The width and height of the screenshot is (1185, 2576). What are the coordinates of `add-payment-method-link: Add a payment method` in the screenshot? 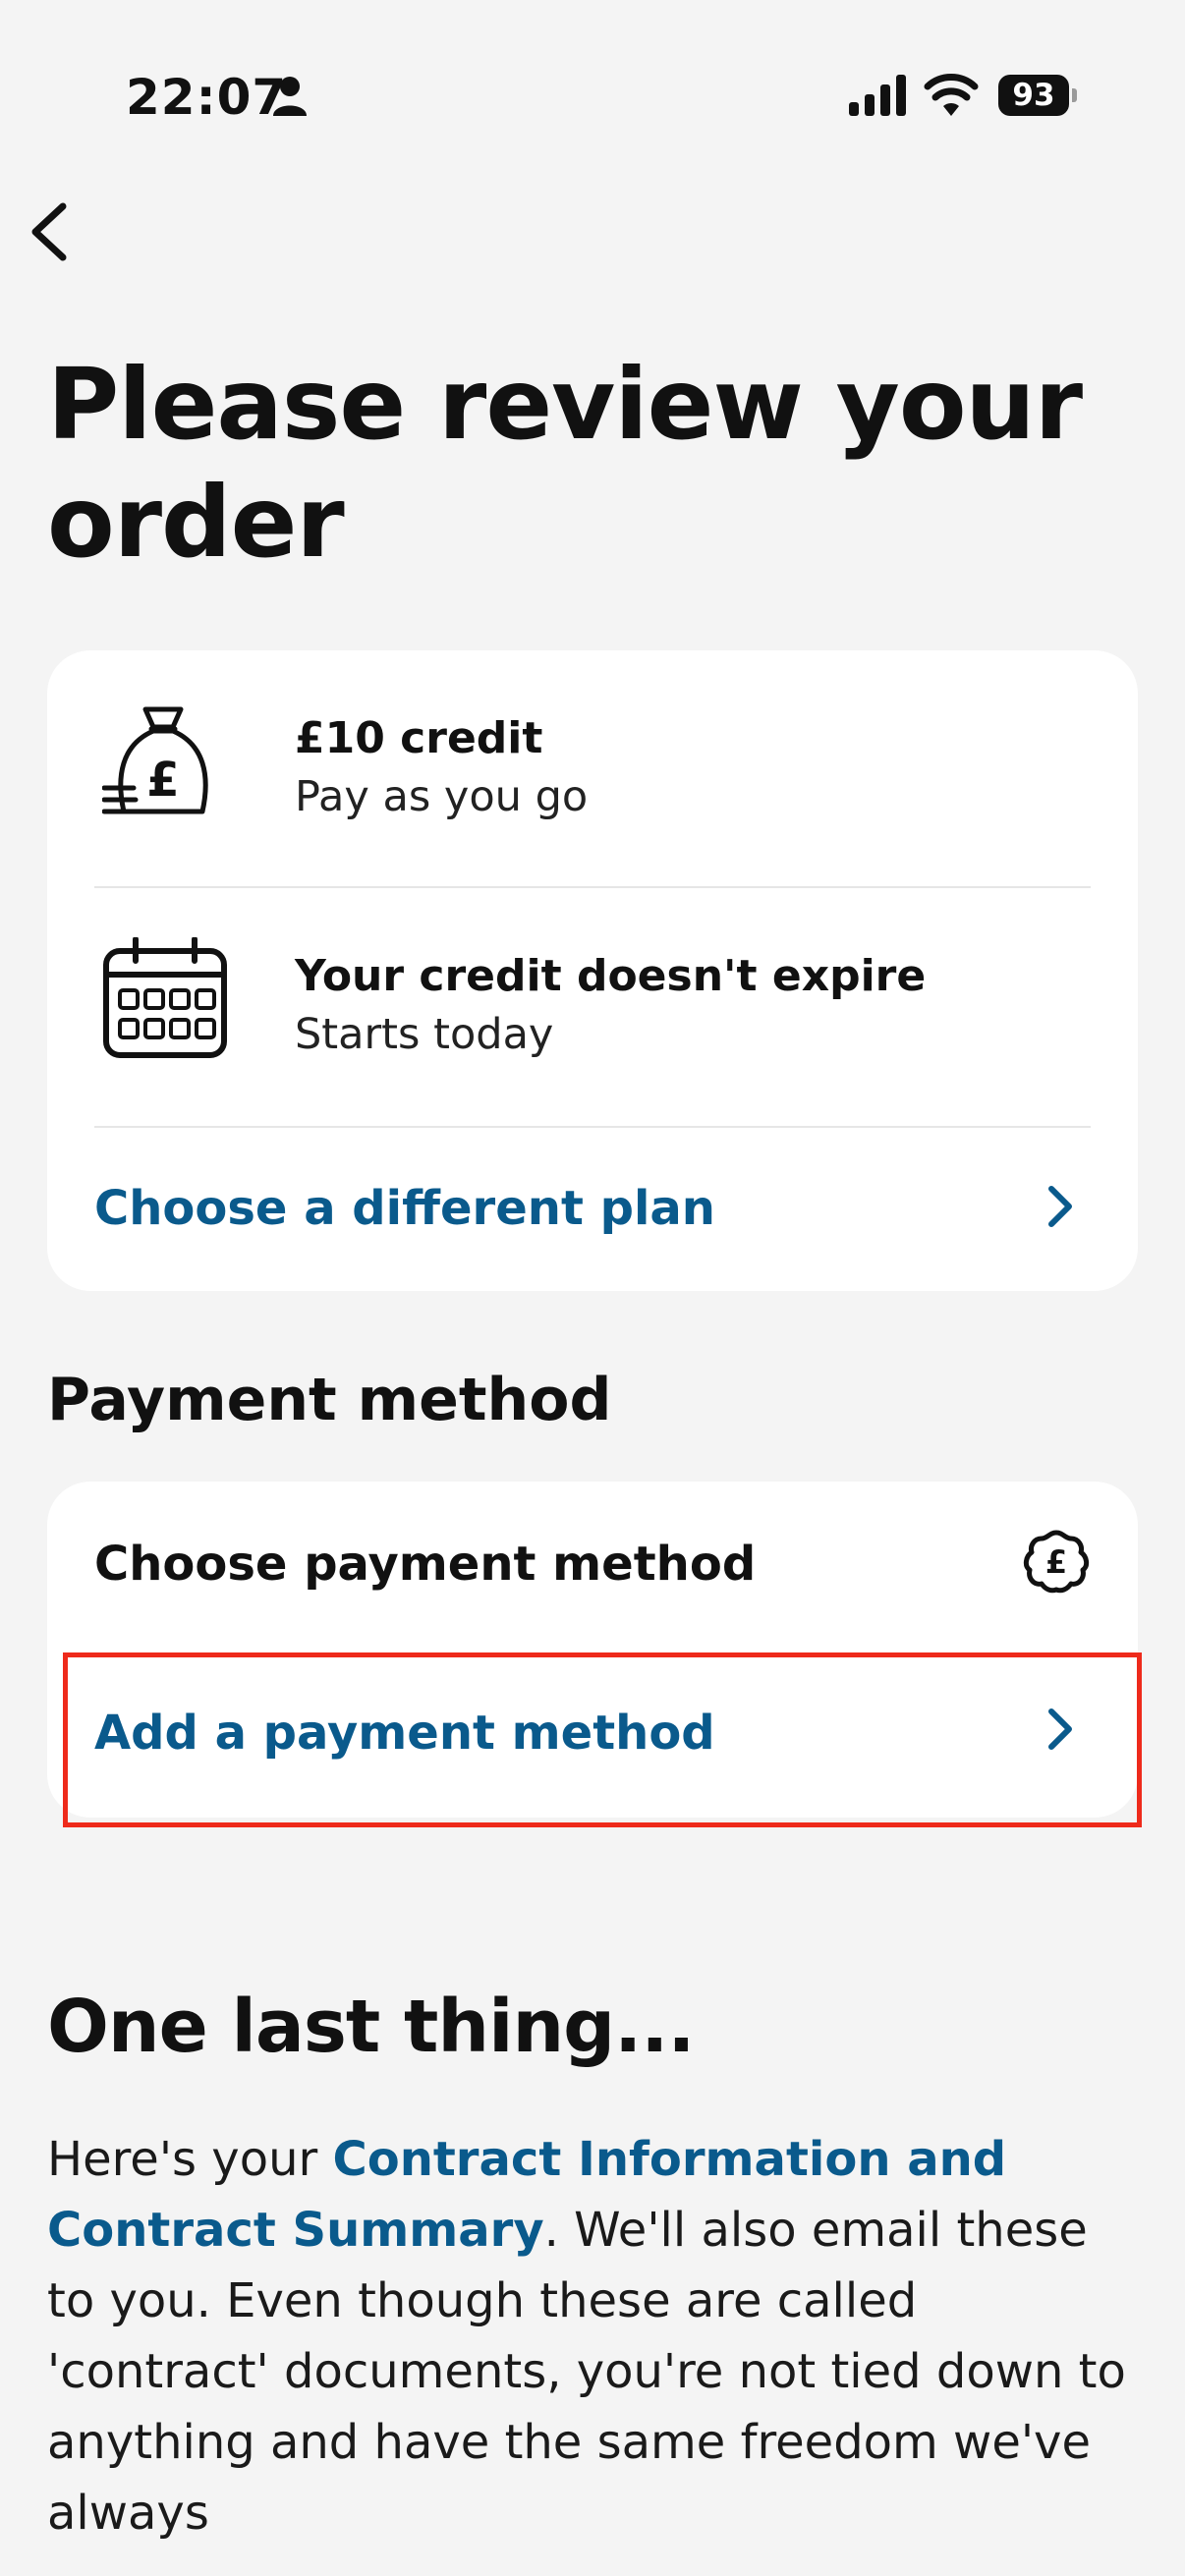 It's located at (592, 1734).